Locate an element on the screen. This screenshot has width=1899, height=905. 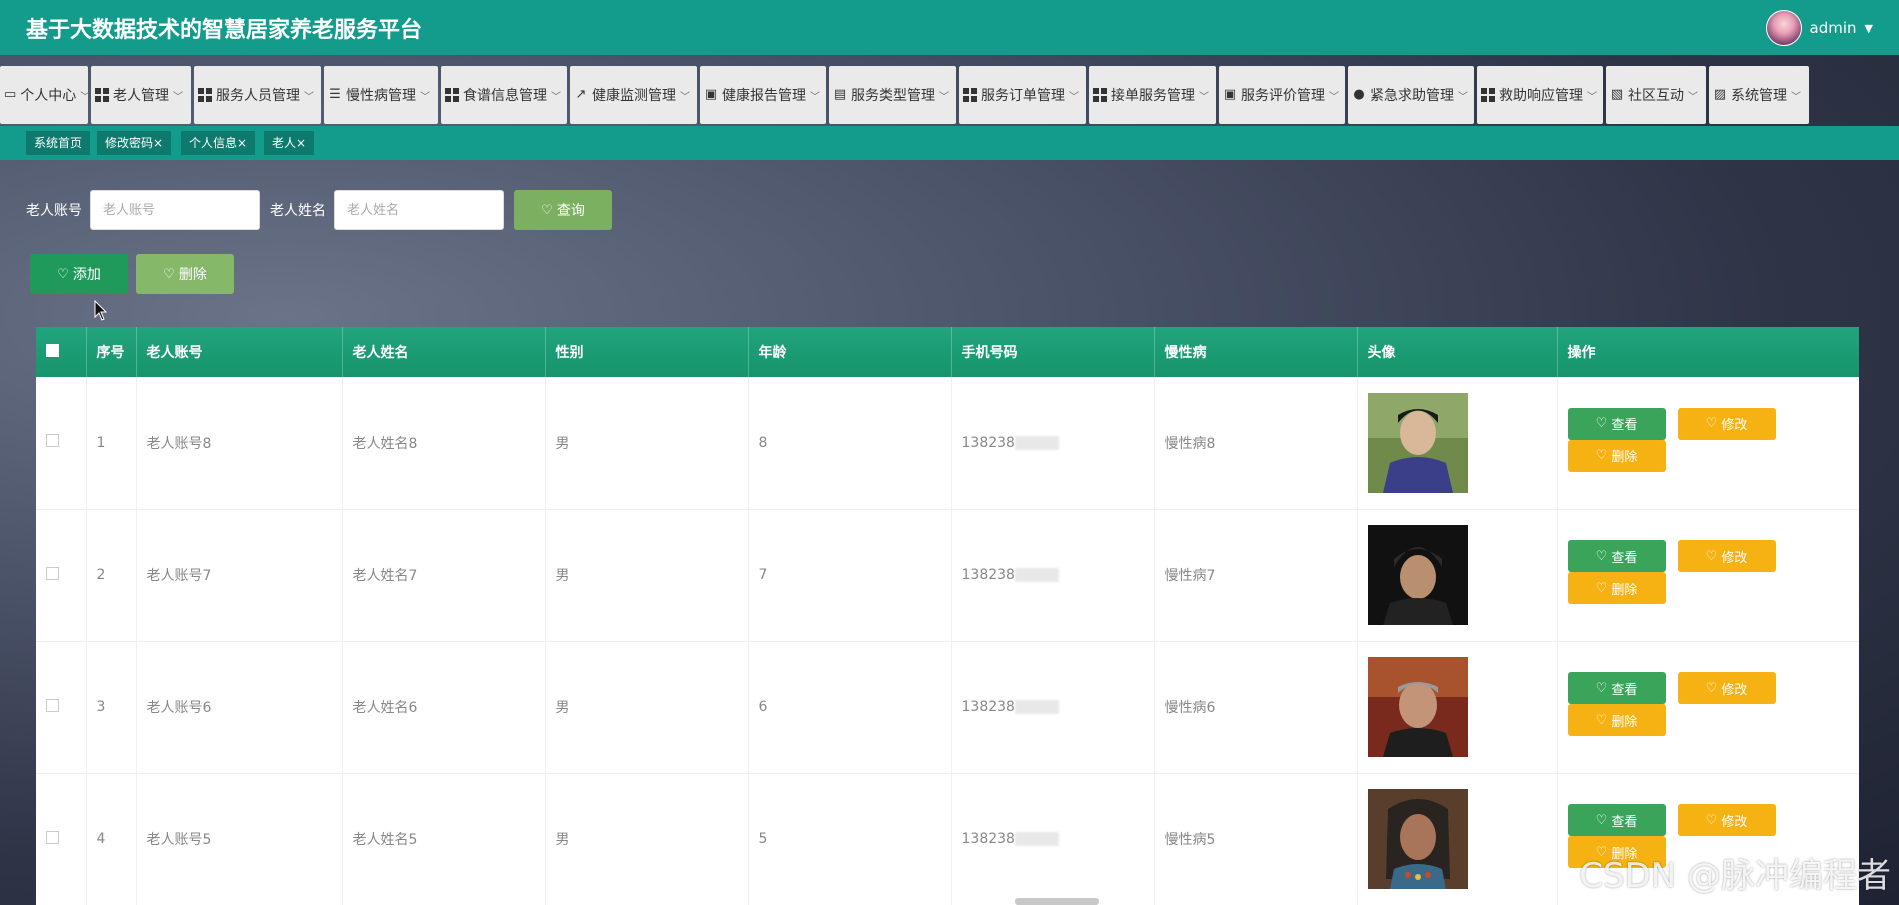
nav-label: 健康监测管理 is located at coordinates (634, 96).